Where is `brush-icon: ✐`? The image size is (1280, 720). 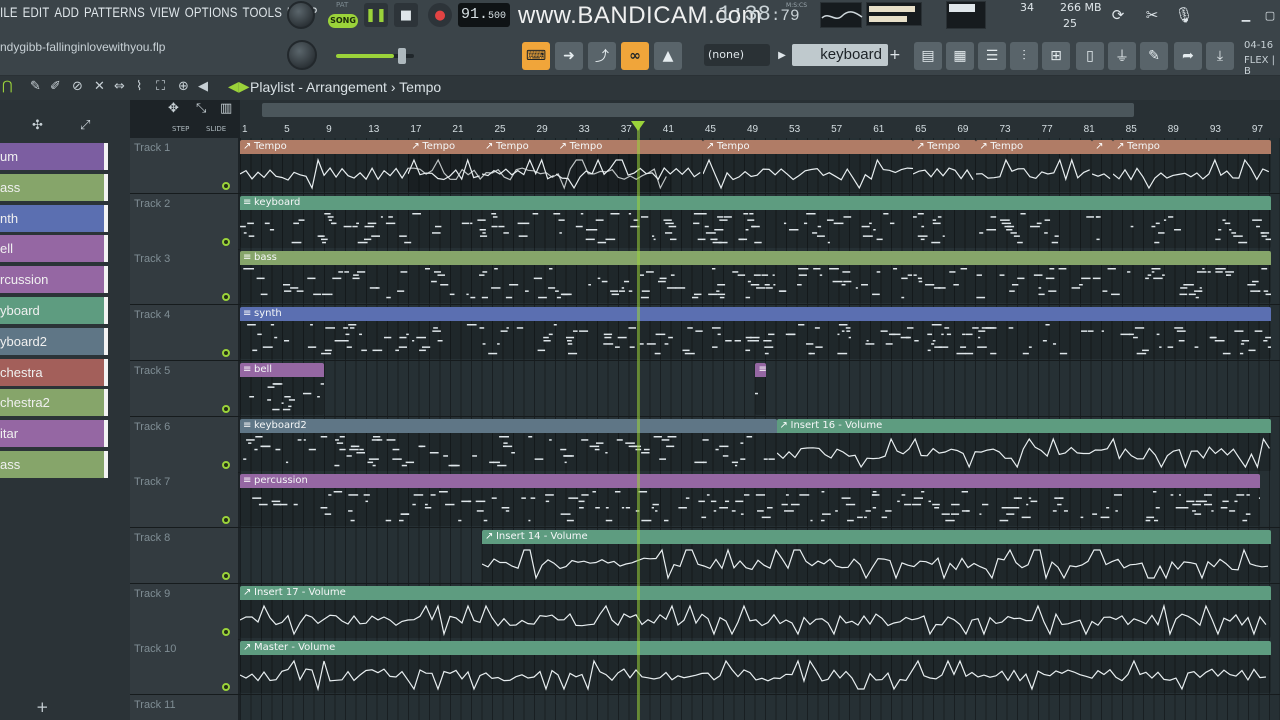
brush-icon: ✐ is located at coordinates (55, 86).